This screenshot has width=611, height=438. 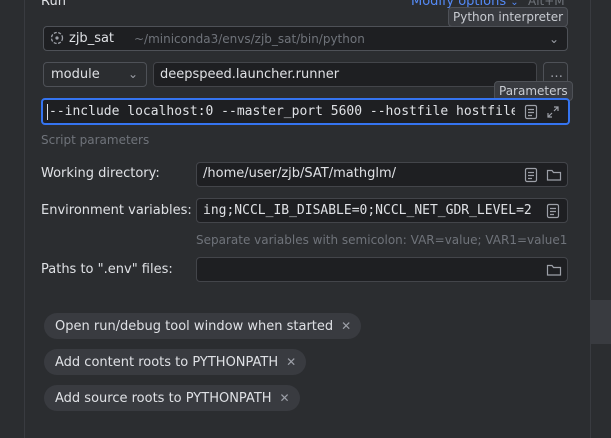 I want to click on right-gutter, so click(x=600, y=219).